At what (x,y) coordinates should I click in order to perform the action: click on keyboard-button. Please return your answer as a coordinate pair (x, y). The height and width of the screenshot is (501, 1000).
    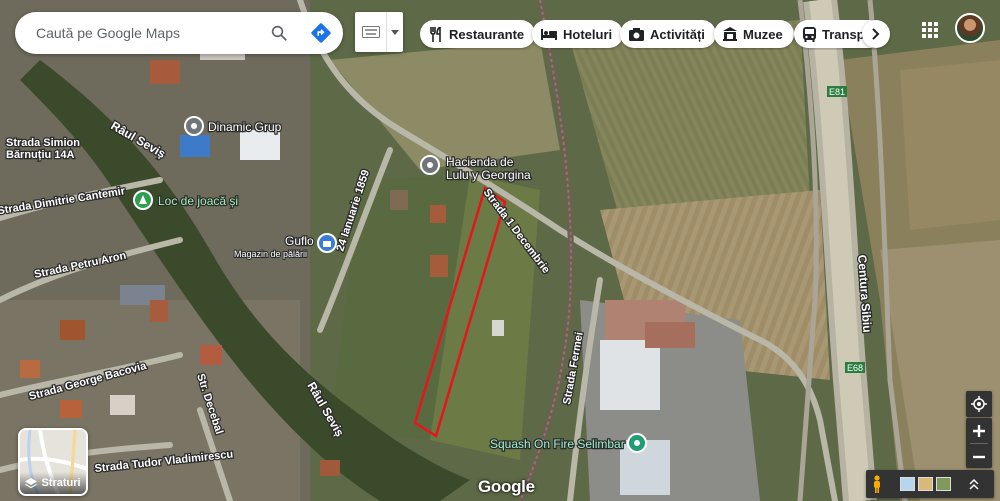
    Looking at the image, I should click on (371, 32).